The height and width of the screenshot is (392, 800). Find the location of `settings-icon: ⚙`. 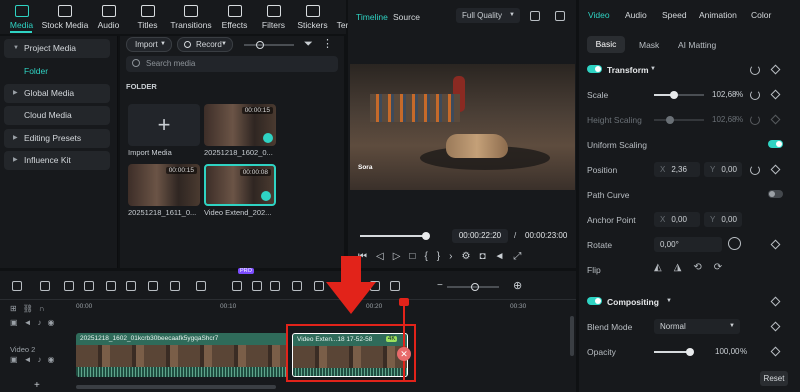

settings-icon: ⚙ is located at coordinates (465, 256).